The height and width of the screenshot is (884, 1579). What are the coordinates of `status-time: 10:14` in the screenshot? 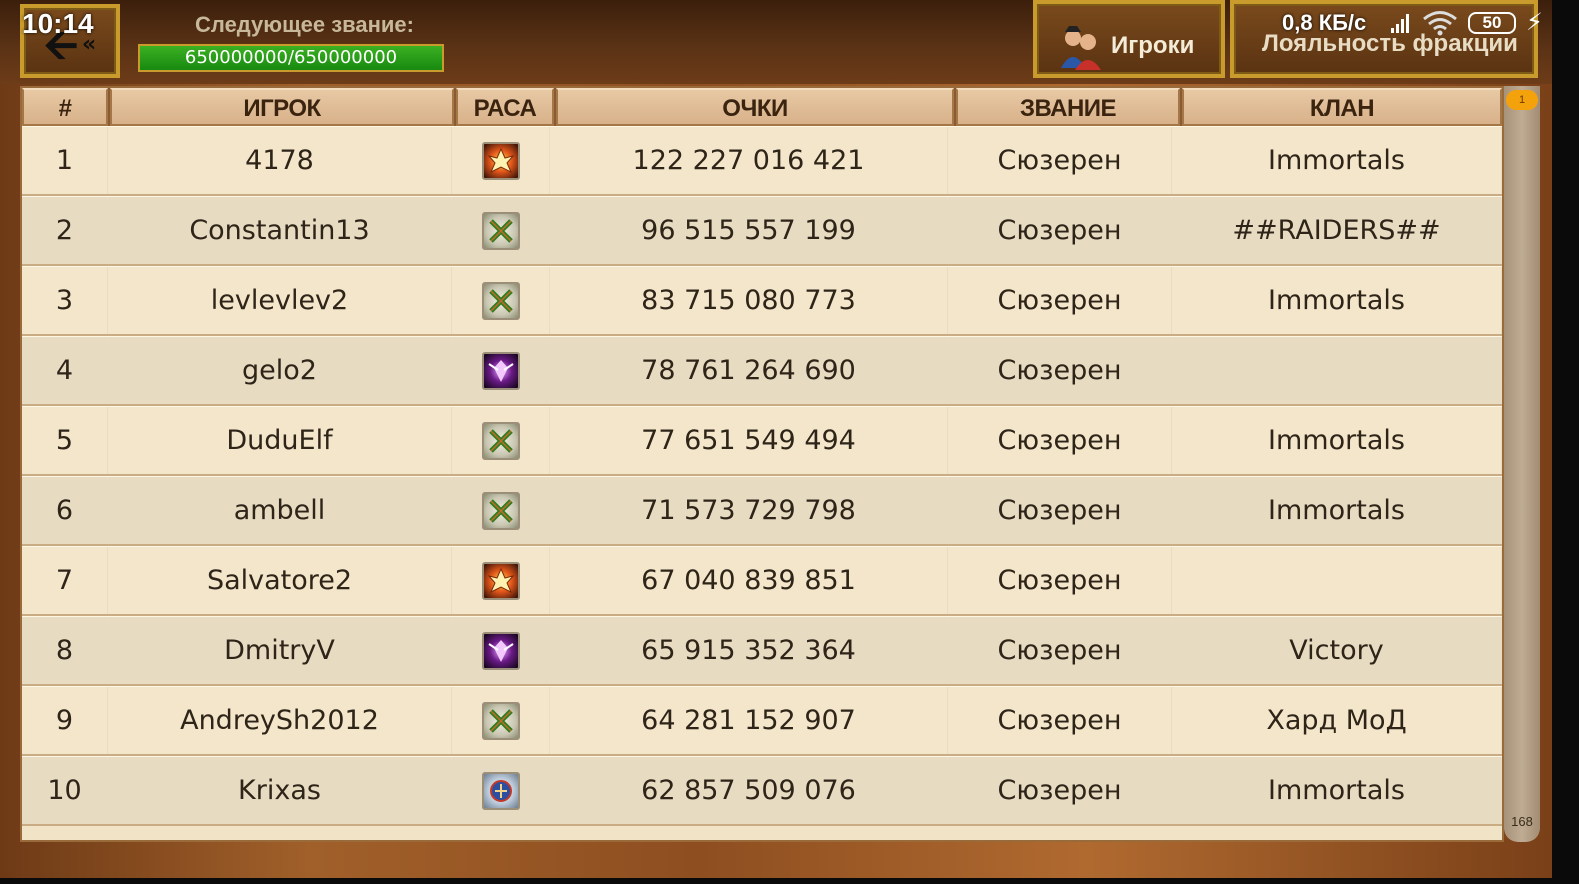 It's located at (58, 23).